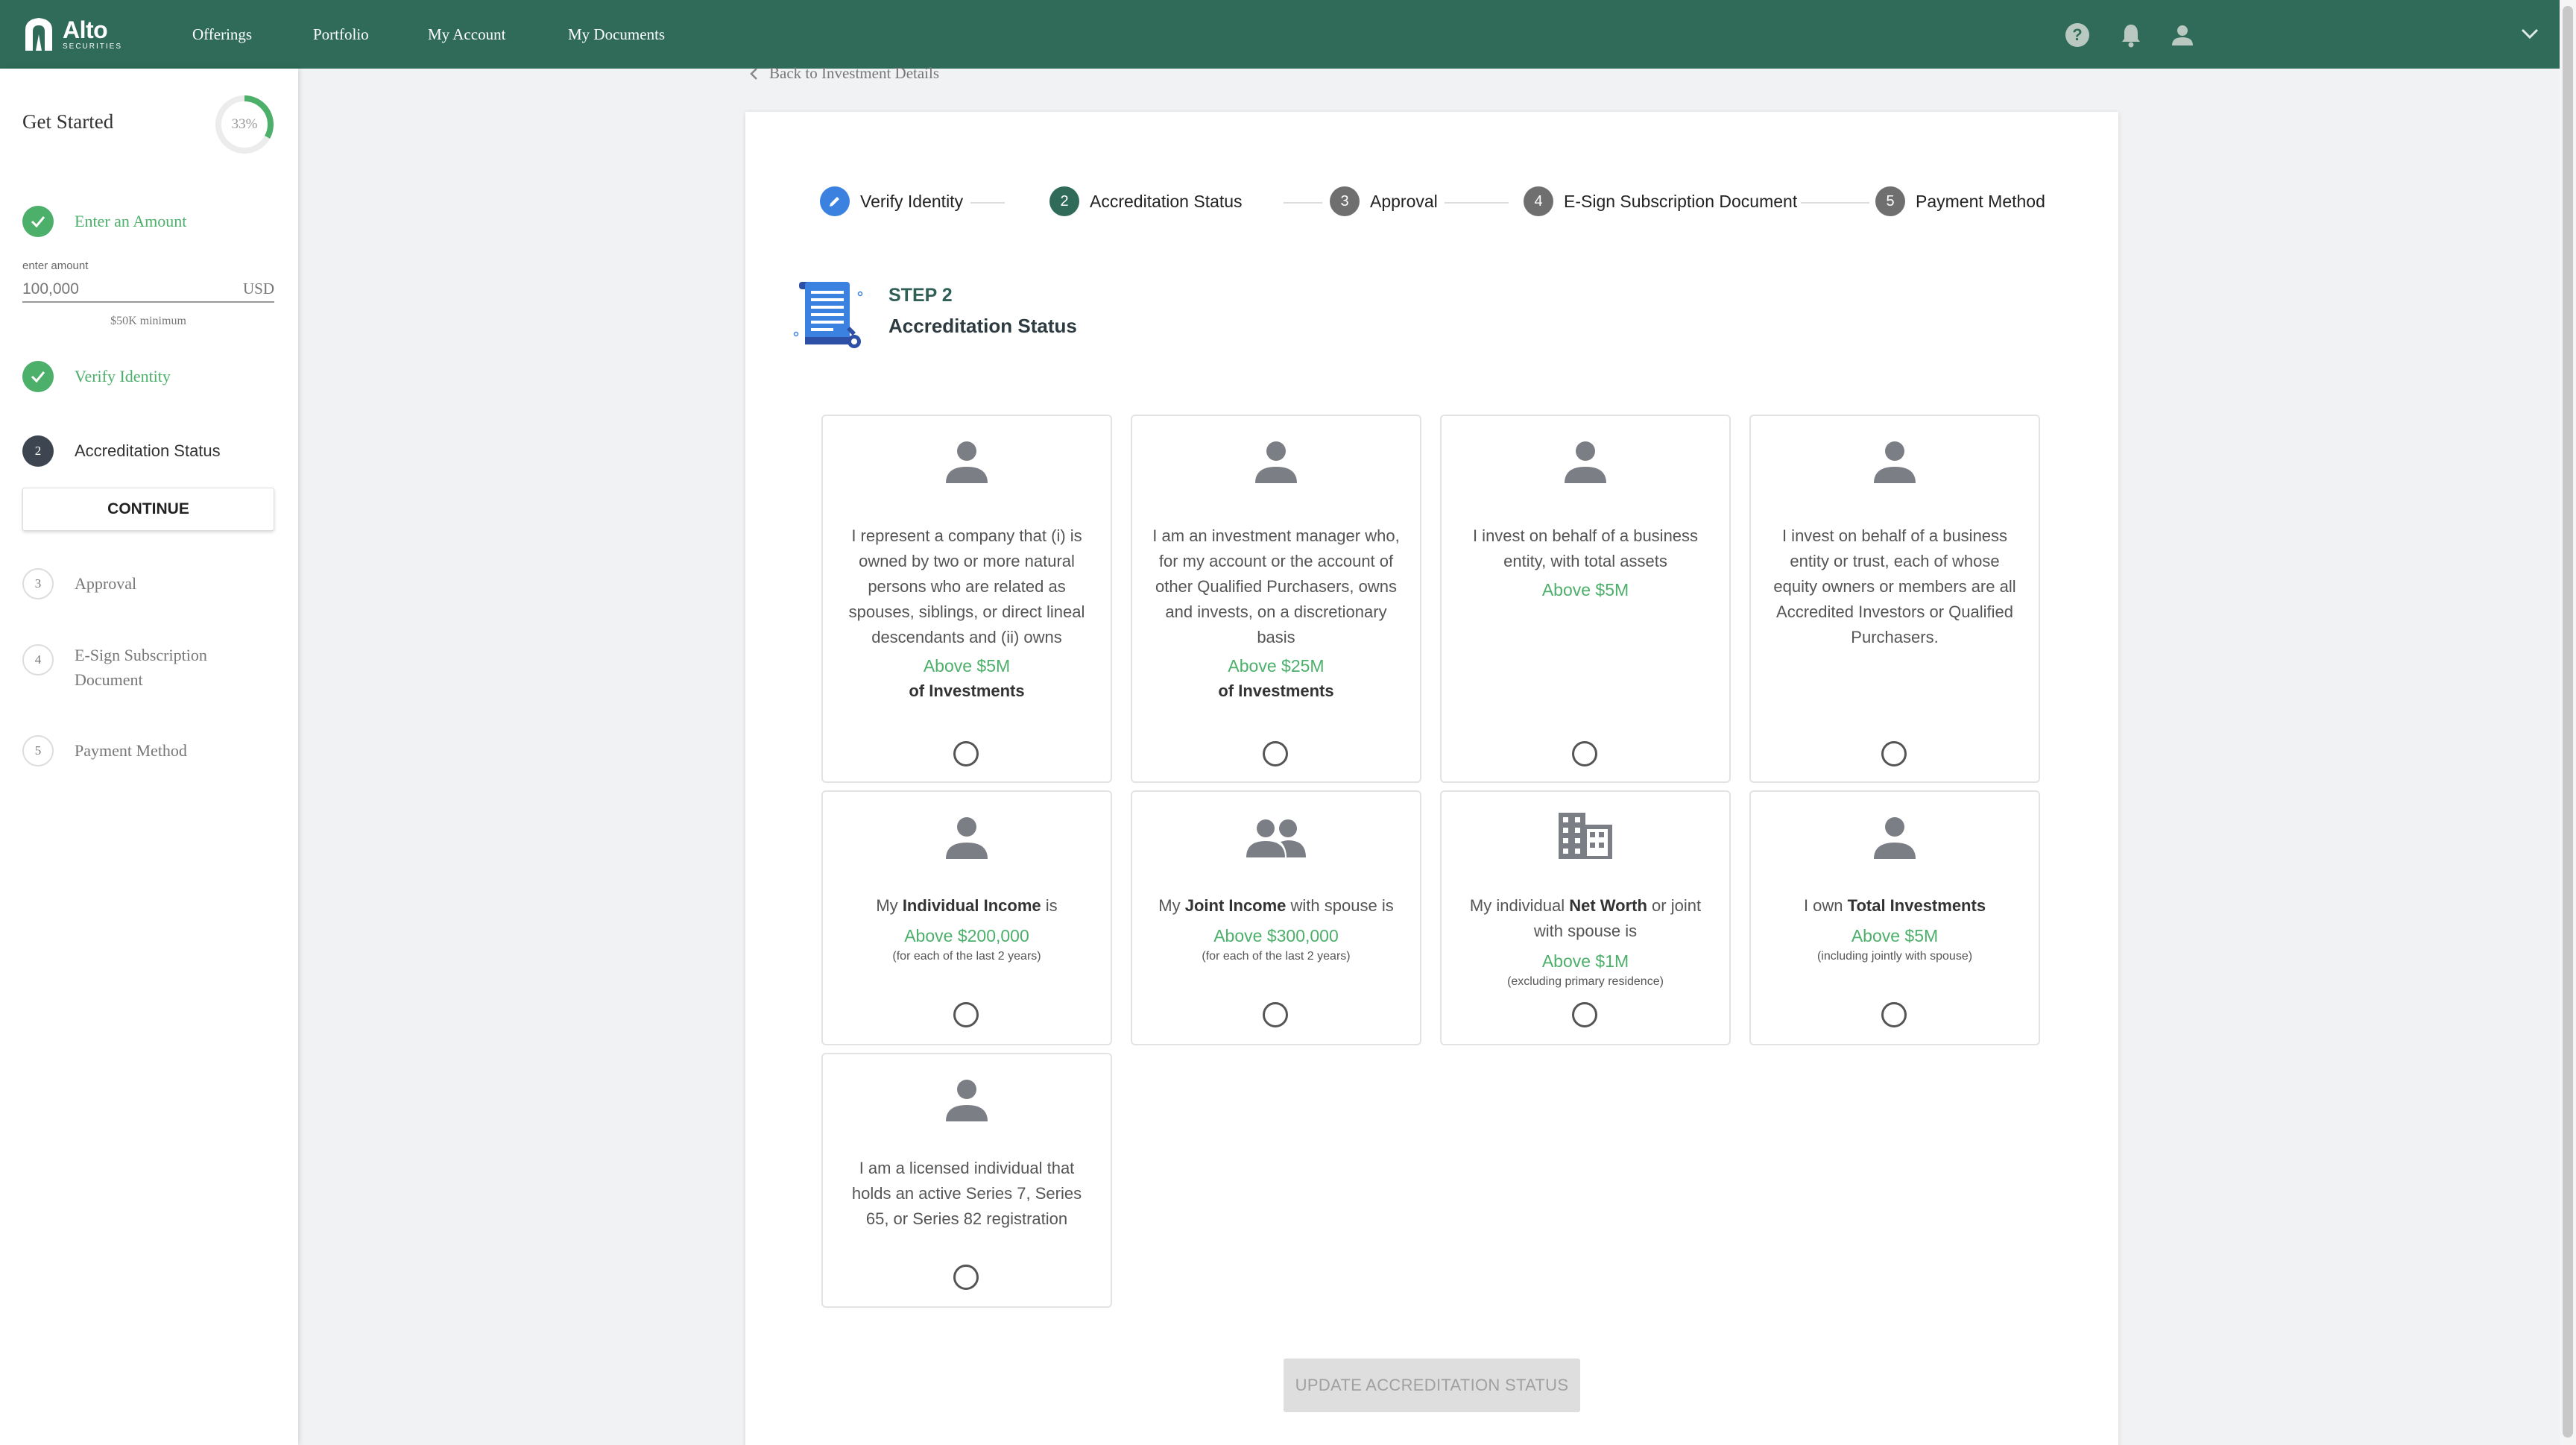  Describe the element at coordinates (835, 201) in the screenshot. I see `edit-pencil-icon` at that location.